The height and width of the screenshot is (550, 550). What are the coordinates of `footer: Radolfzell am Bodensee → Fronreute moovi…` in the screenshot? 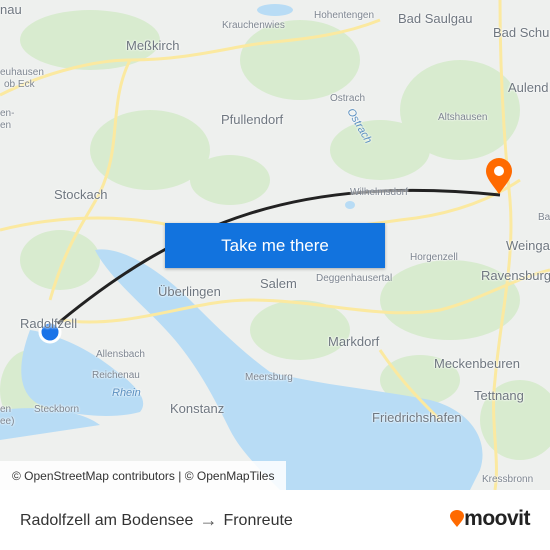 It's located at (275, 520).